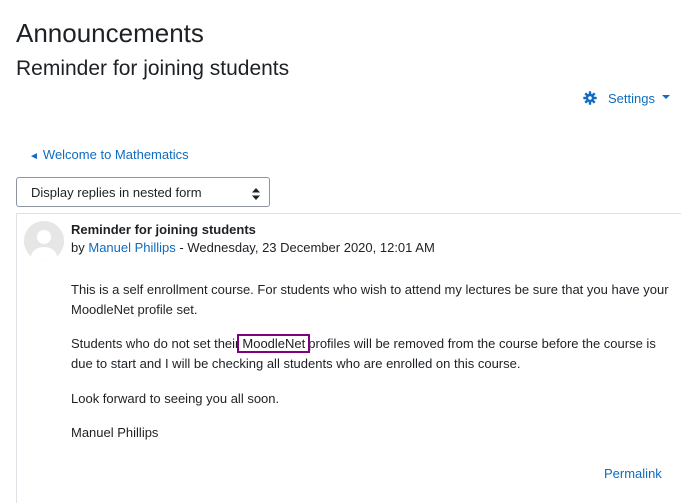 Image resolution: width=681 pixels, height=503 pixels. What do you see at coordinates (590, 98) in the screenshot?
I see `gear-icon` at bounding box center [590, 98].